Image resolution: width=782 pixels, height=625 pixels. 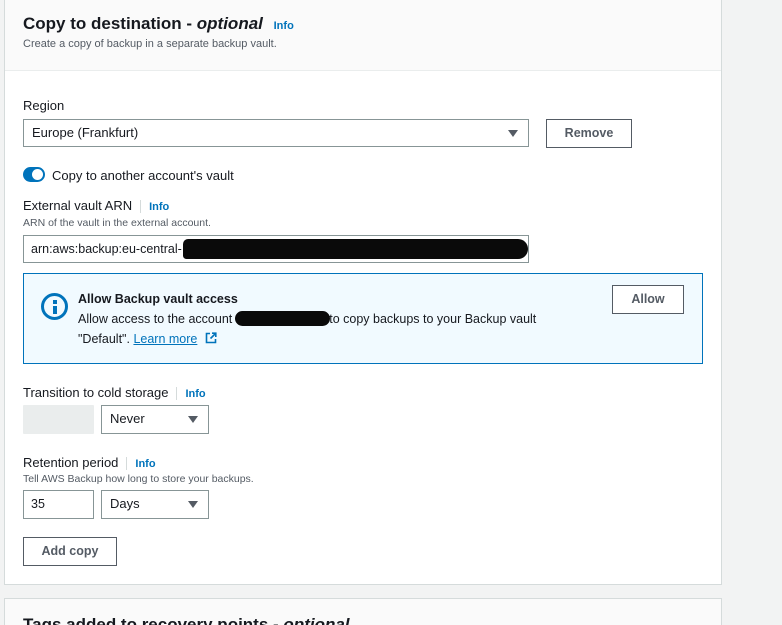 What do you see at coordinates (648, 299) in the screenshot?
I see `allow-button: Allow` at bounding box center [648, 299].